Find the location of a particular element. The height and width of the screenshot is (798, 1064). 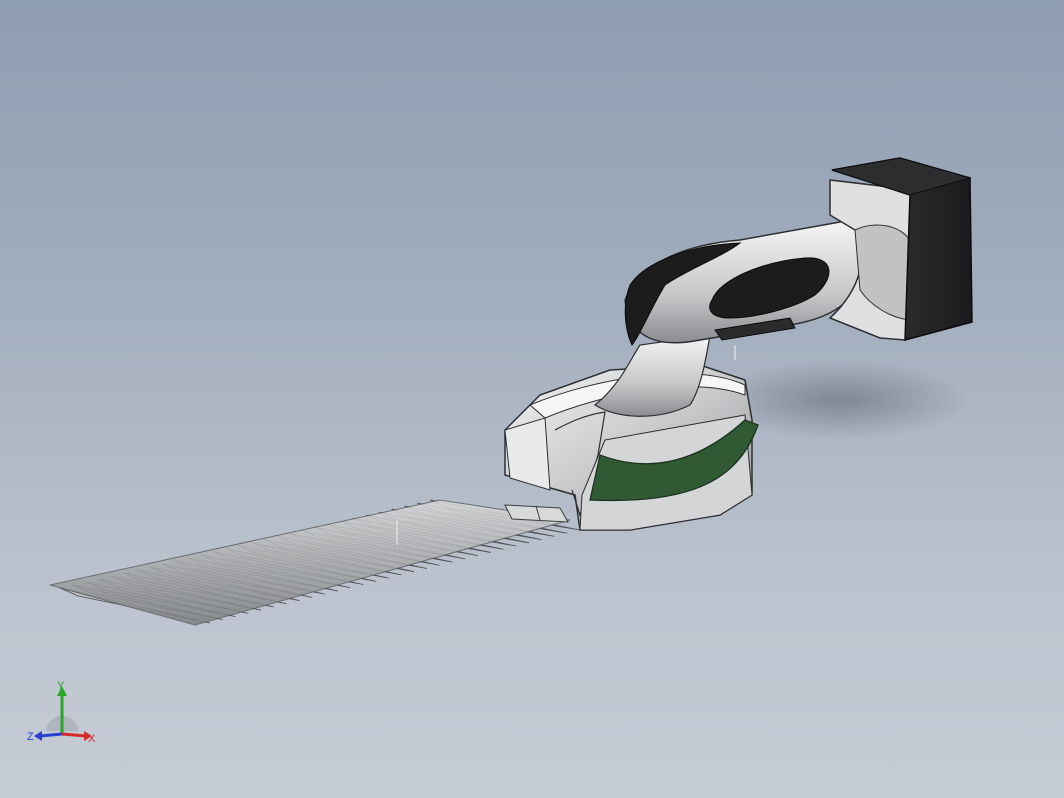

view-orientation-triad: Y X Z is located at coordinates (64, 716).